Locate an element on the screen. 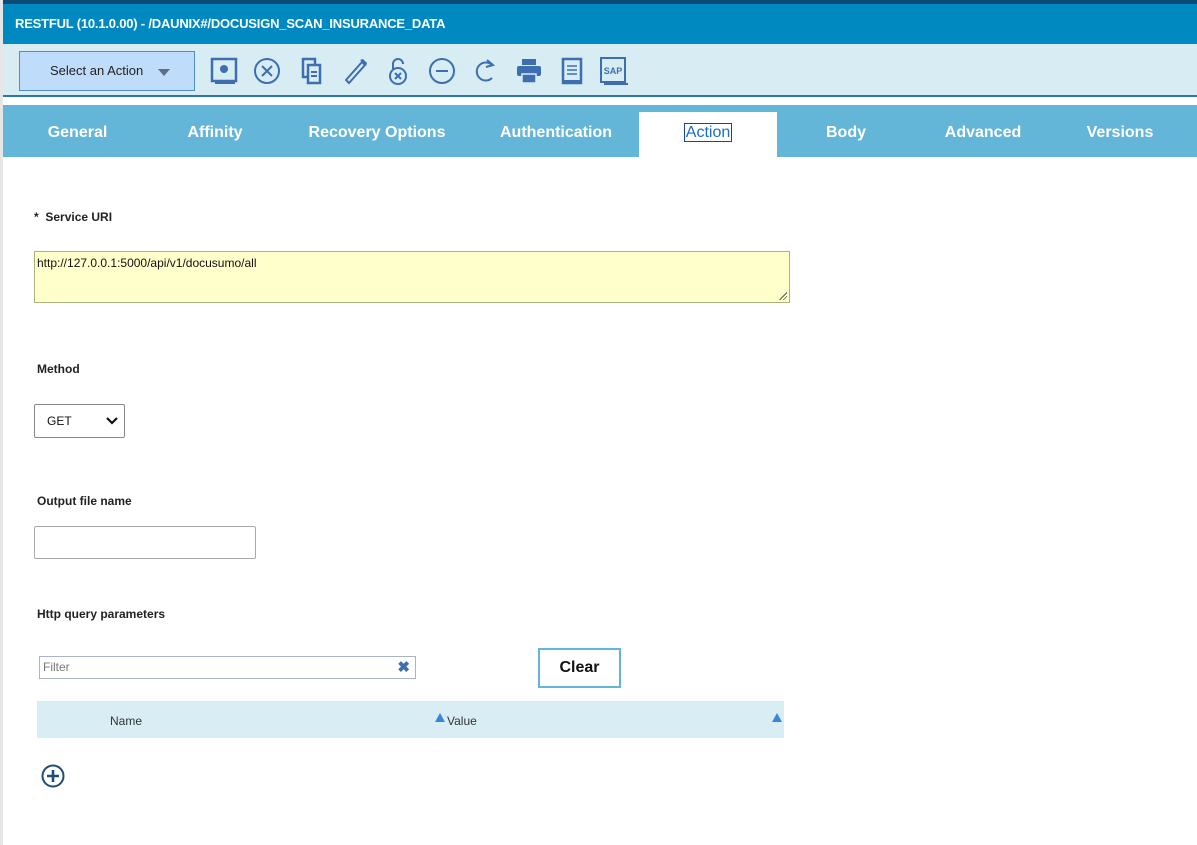  edit-icon is located at coordinates (355, 71).